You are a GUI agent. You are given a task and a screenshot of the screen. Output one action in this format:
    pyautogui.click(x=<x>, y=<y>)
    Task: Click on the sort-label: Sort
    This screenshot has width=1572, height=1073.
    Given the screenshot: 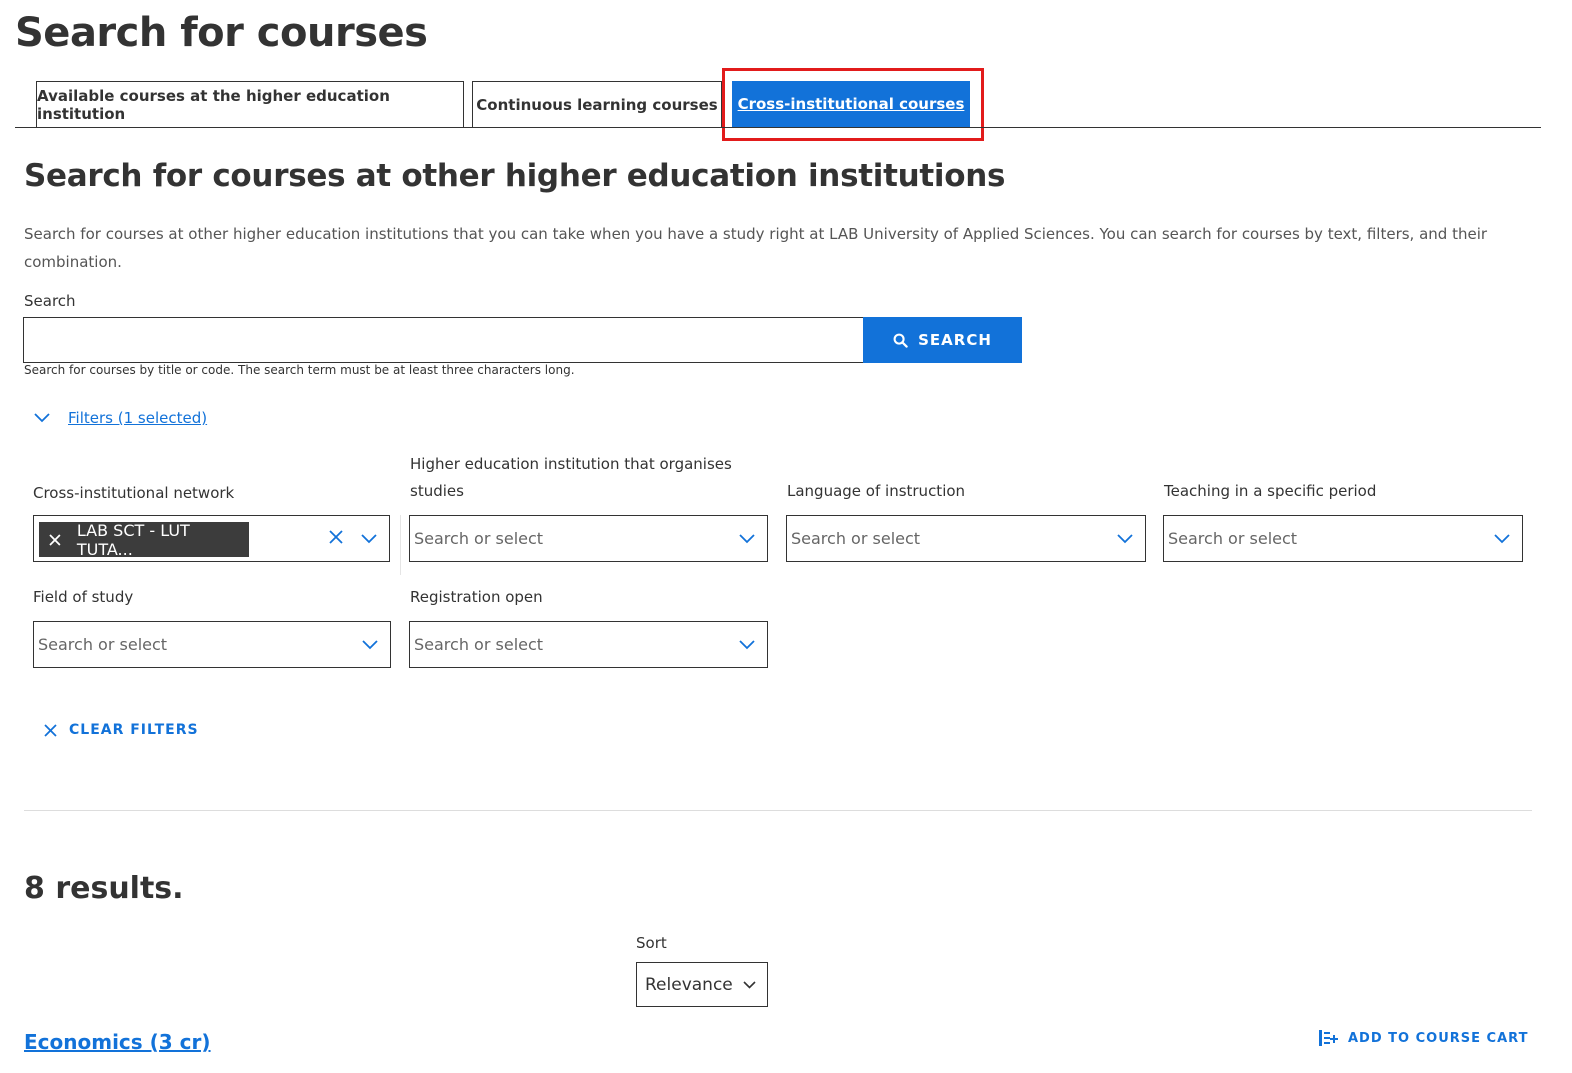 What is the action you would take?
    pyautogui.click(x=651, y=943)
    